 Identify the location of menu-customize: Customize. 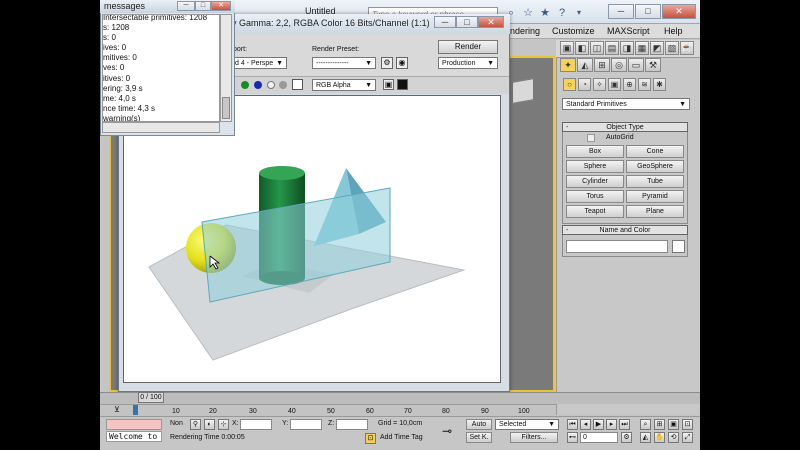
(573, 31).